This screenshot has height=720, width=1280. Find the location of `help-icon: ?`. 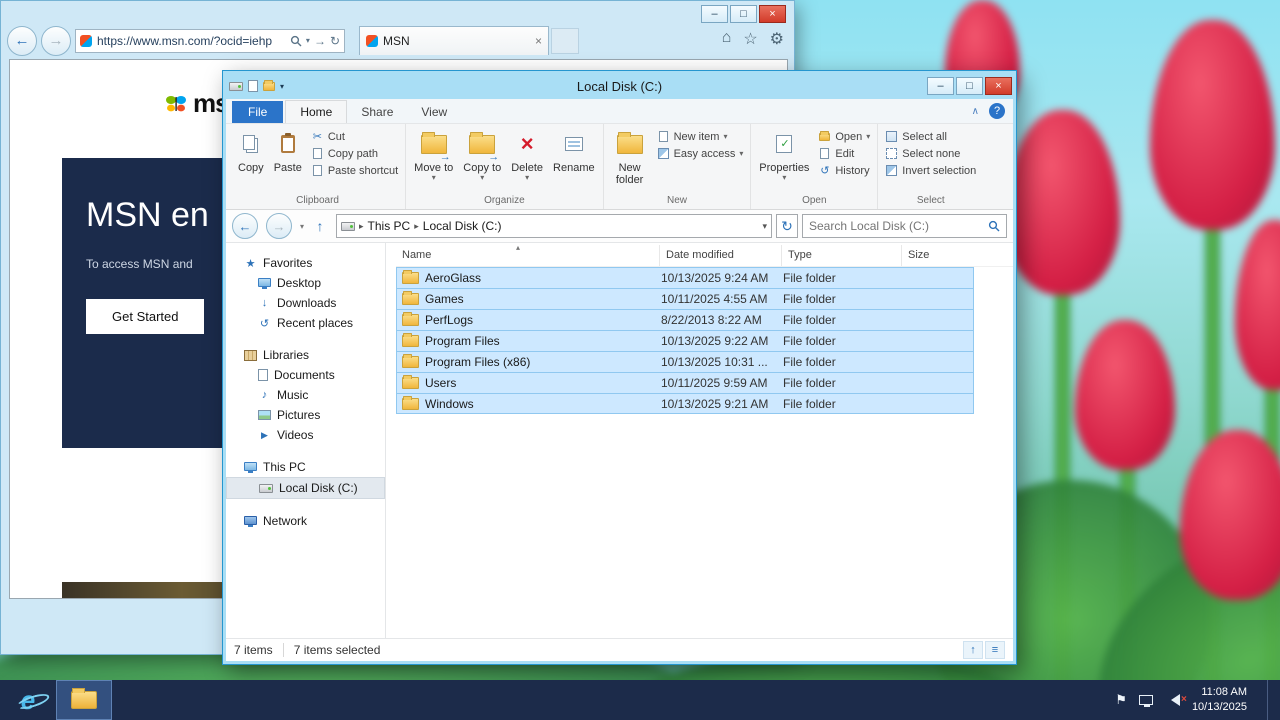

help-icon: ? is located at coordinates (997, 111).